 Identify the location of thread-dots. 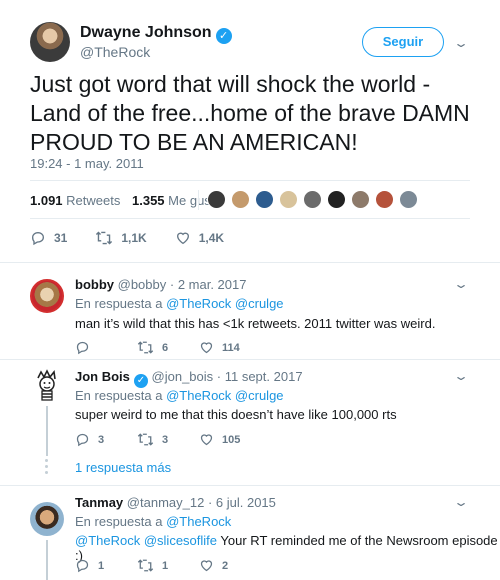
(47, 468).